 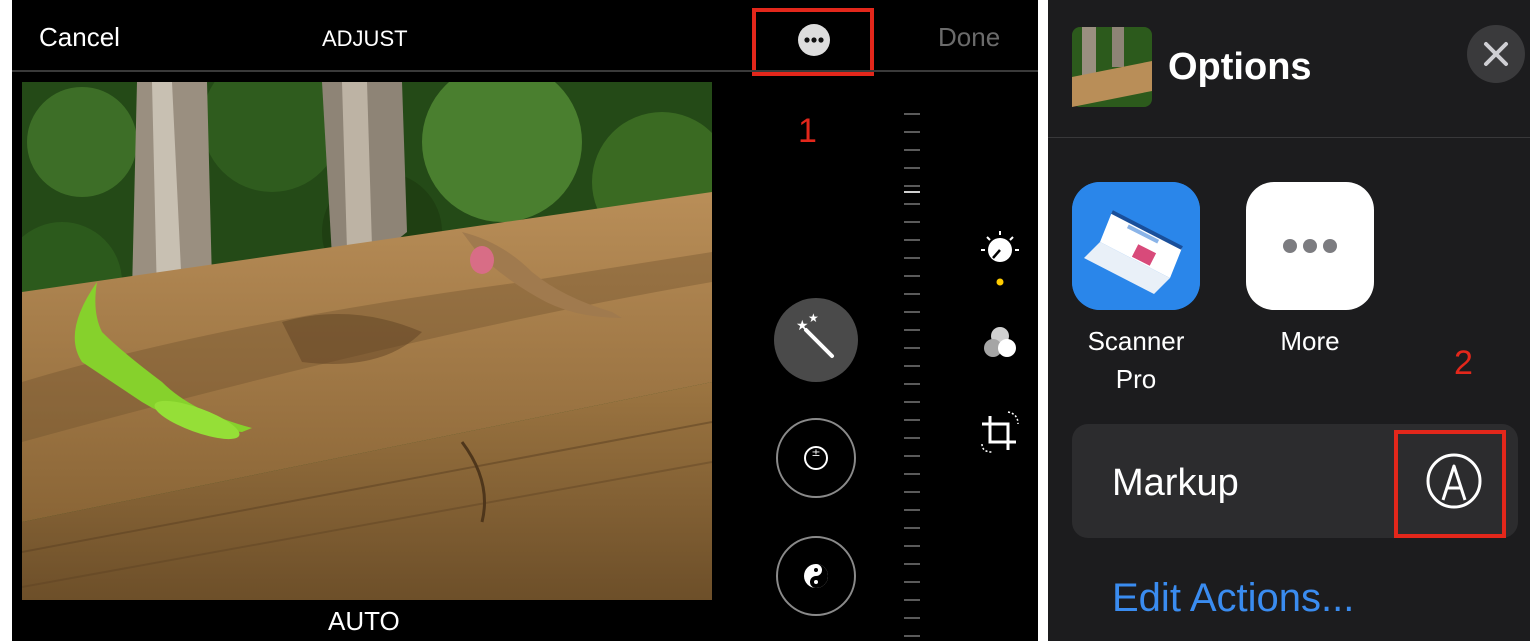 I want to click on step-number-2: 2, so click(x=1463, y=363).